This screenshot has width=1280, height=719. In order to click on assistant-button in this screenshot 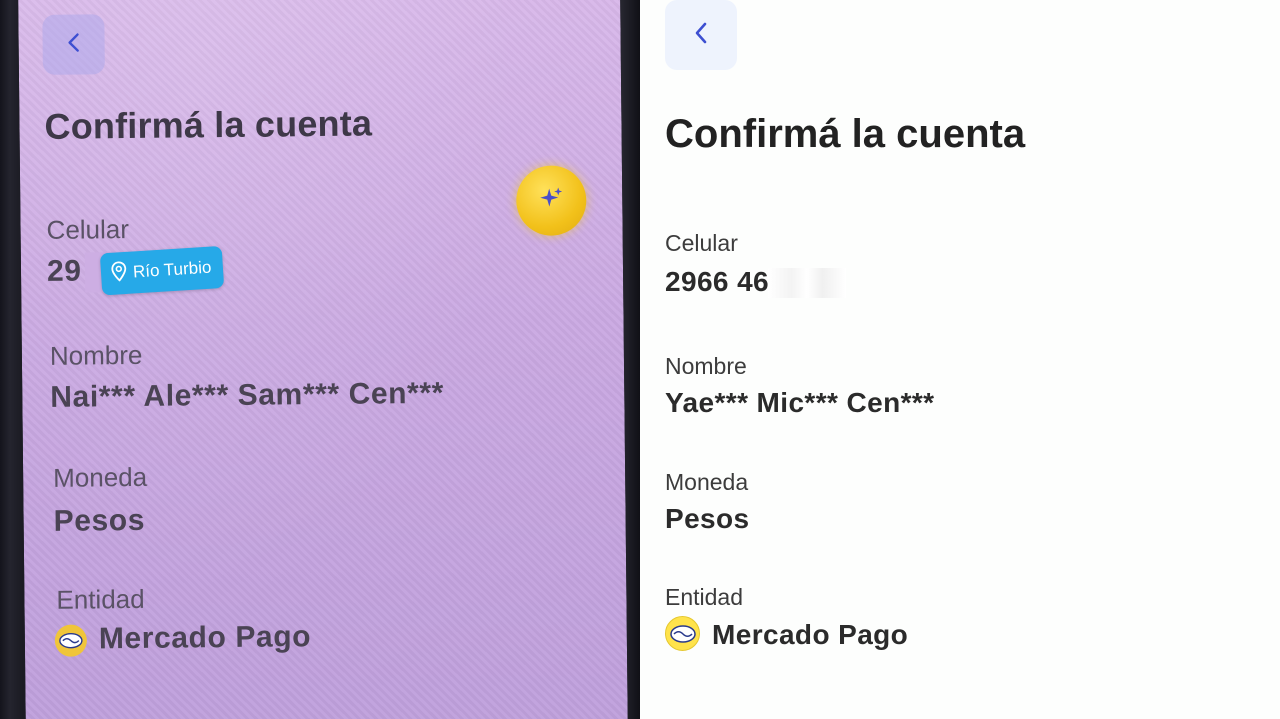, I will do `click(551, 200)`.